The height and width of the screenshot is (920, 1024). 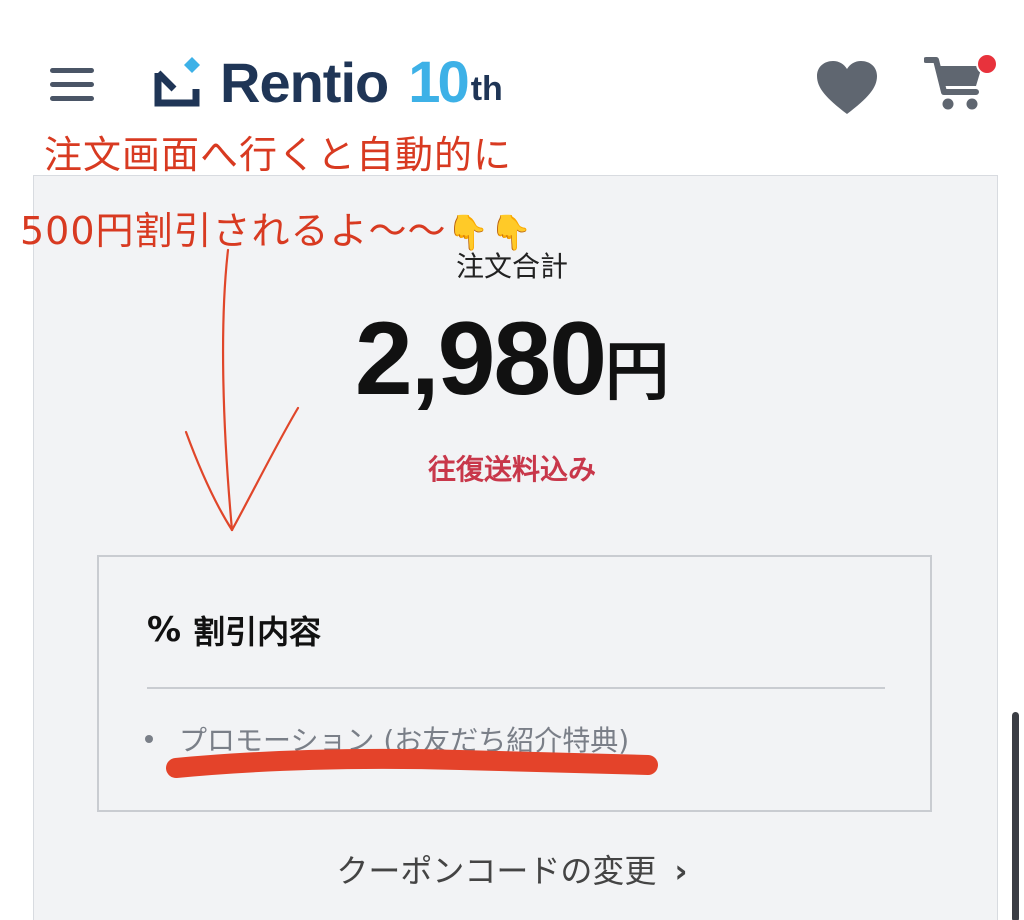 What do you see at coordinates (72, 88) in the screenshot?
I see `hamburger-menu-icon` at bounding box center [72, 88].